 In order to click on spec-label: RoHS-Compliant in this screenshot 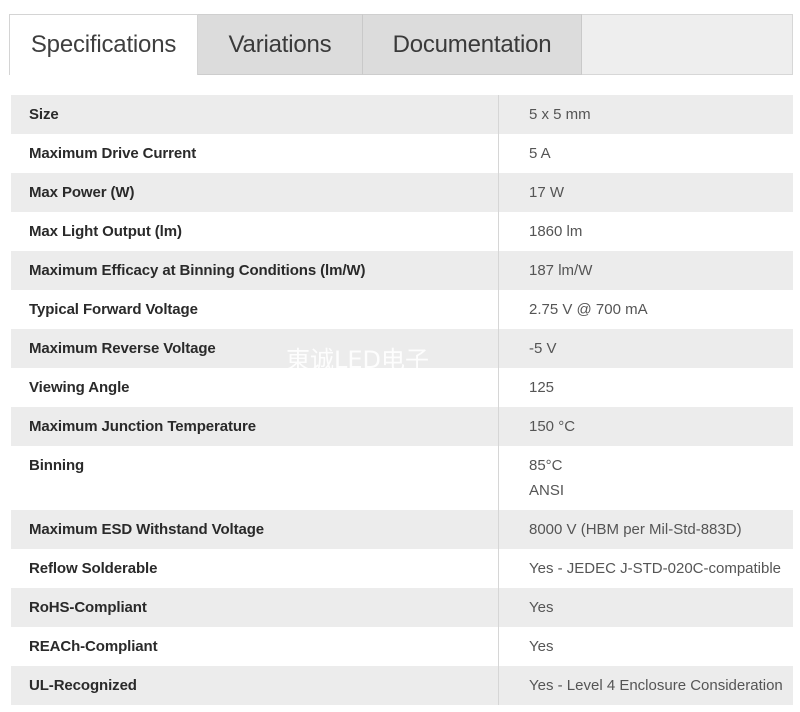, I will do `click(88, 607)`.